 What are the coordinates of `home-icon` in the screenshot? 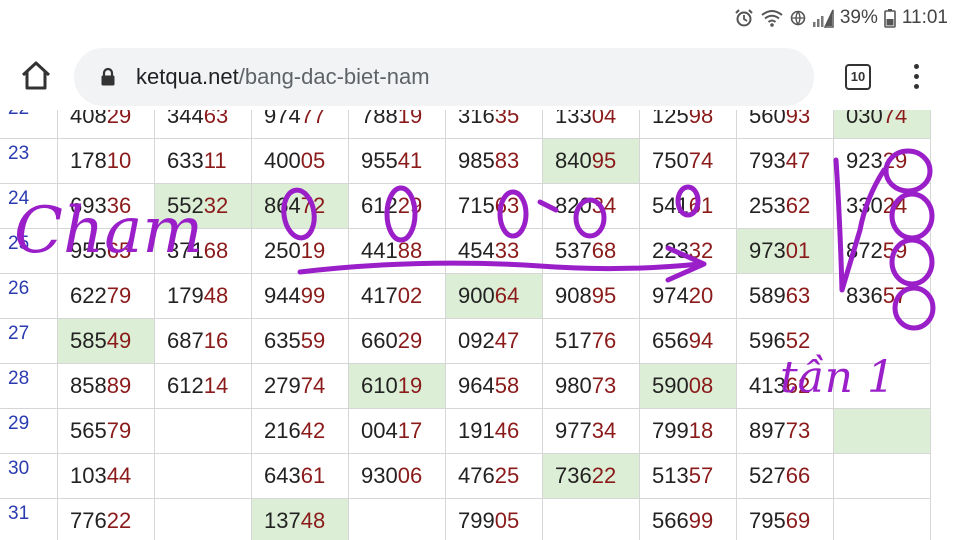 It's located at (36, 76).